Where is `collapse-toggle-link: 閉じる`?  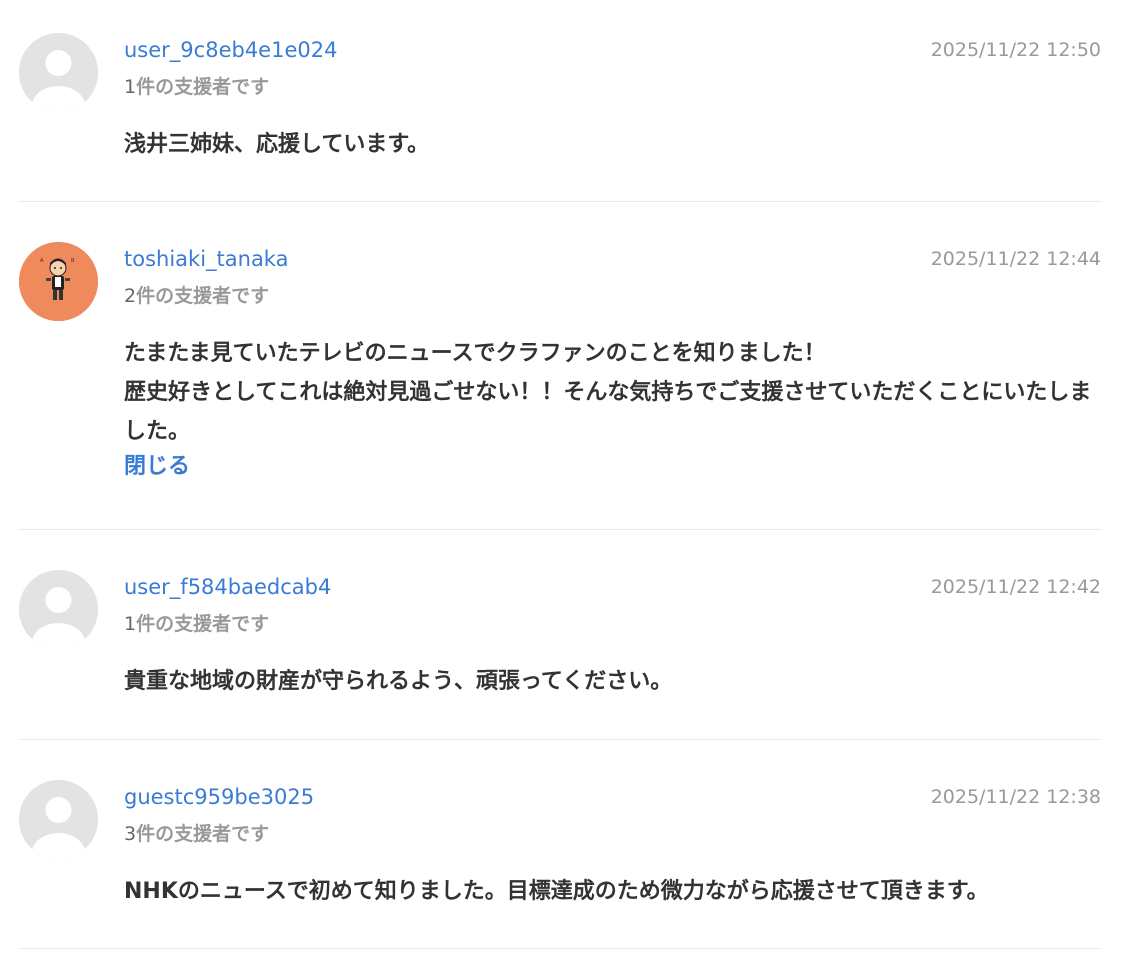
collapse-toggle-link: 閉じる is located at coordinates (157, 467).